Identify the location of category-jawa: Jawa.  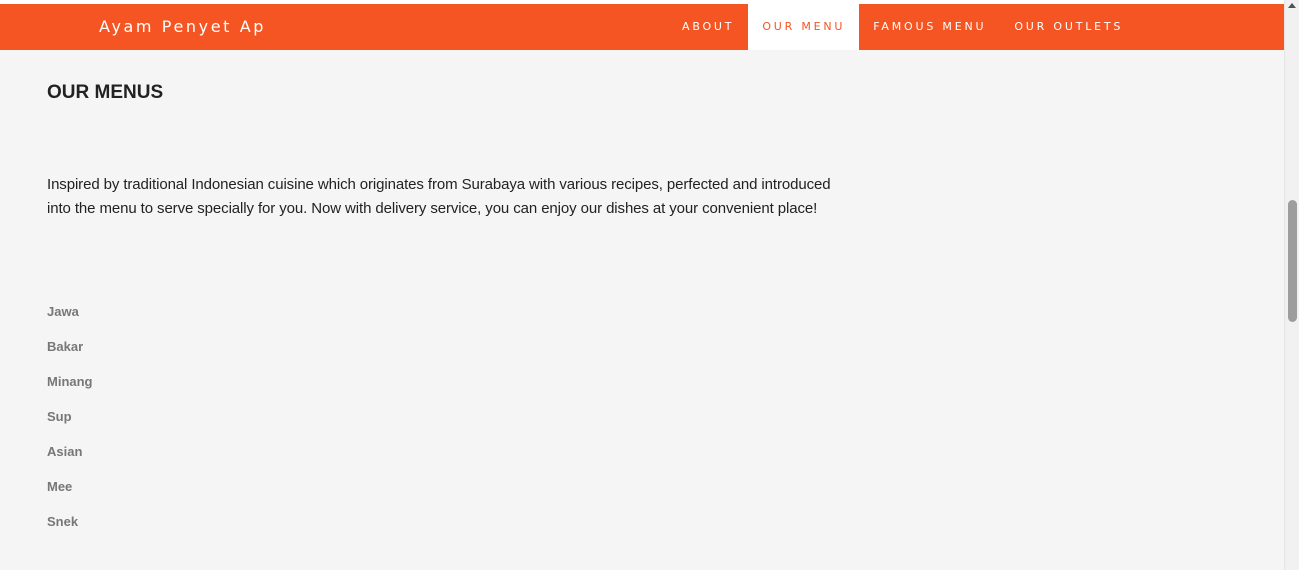
(70, 319).